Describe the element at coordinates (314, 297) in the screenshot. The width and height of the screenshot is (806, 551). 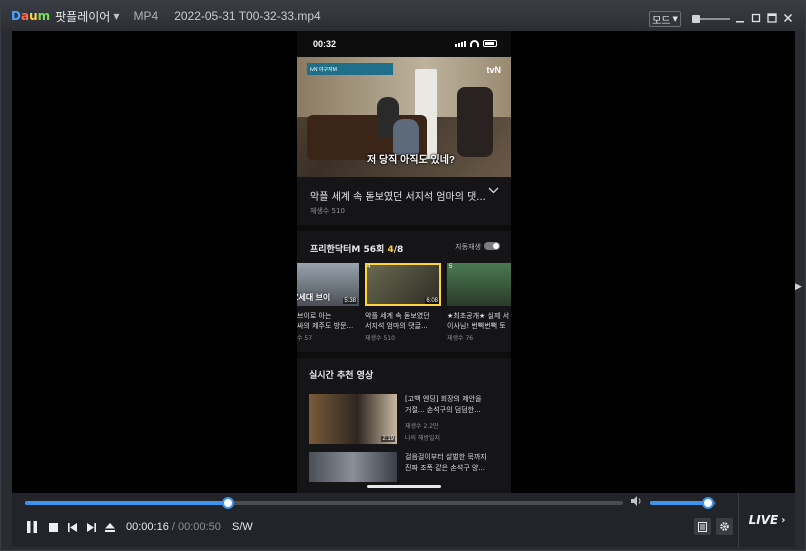
I see `thumbnail-caption: MZ세대 브이` at that location.